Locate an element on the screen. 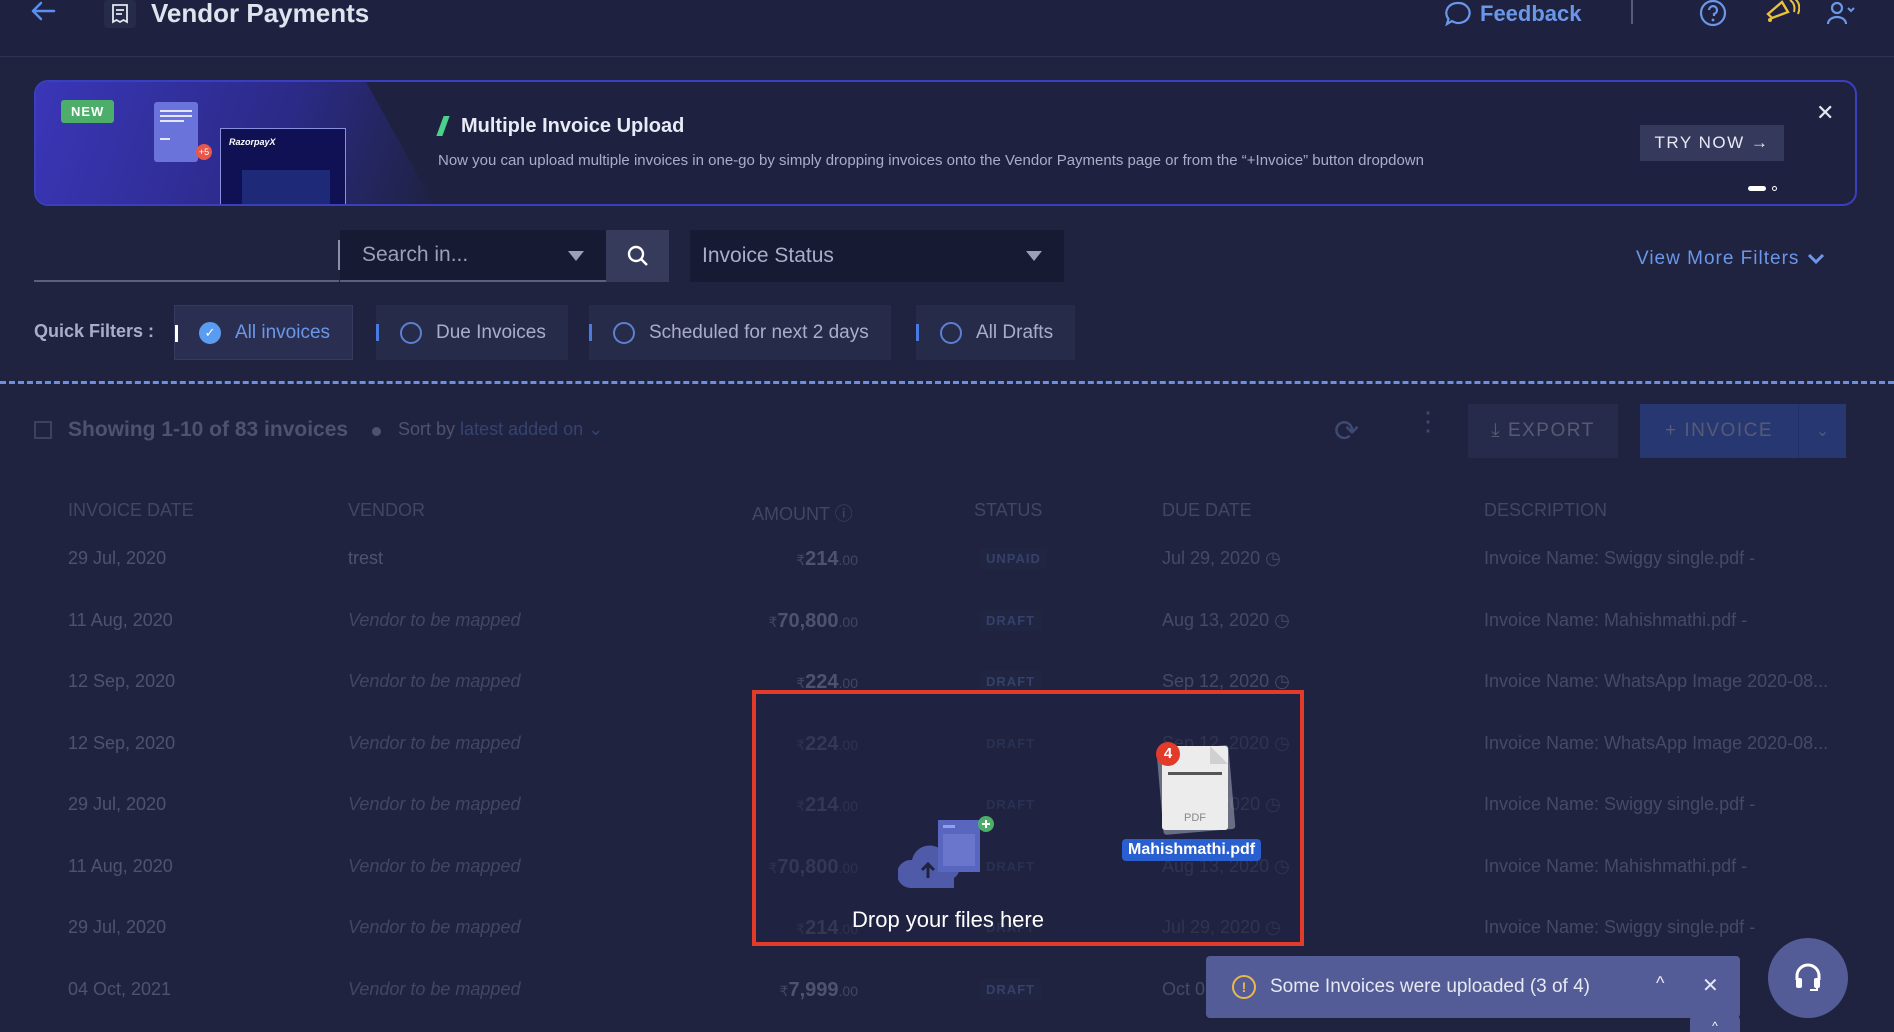 This screenshot has height=1032, width=1894. headset-icon is located at coordinates (1808, 977).